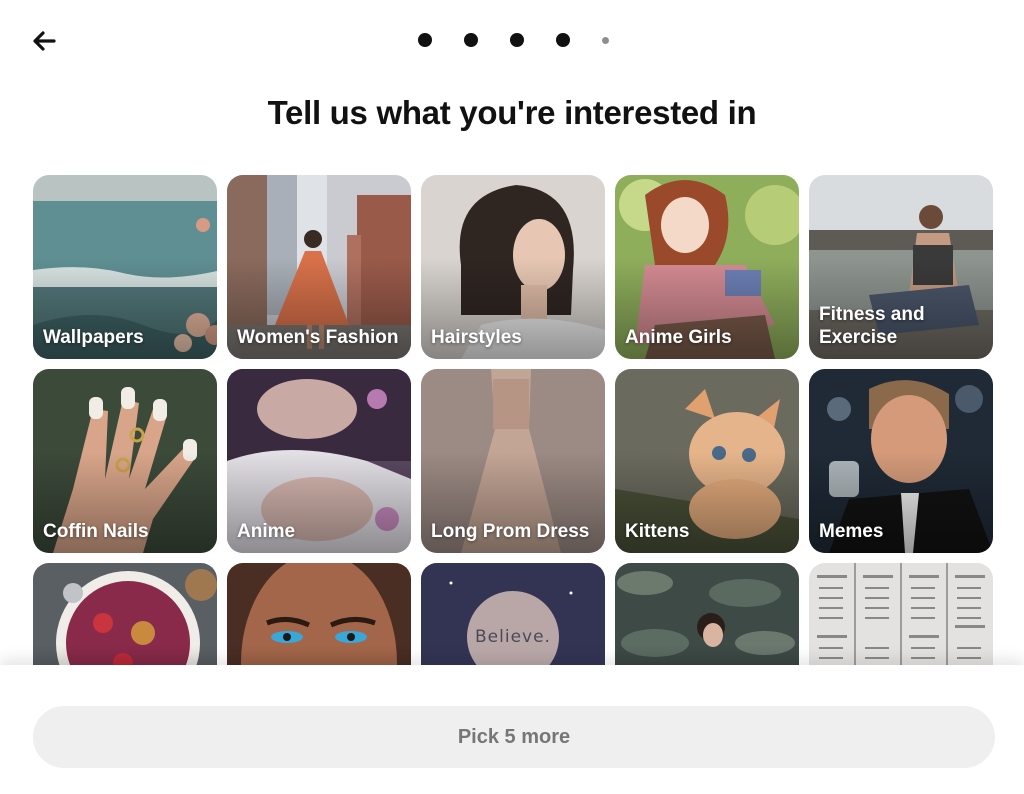 The height and width of the screenshot is (794, 1024). What do you see at coordinates (513, 267) in the screenshot?
I see `topic-tile-hairstyles: Hairstyles` at bounding box center [513, 267].